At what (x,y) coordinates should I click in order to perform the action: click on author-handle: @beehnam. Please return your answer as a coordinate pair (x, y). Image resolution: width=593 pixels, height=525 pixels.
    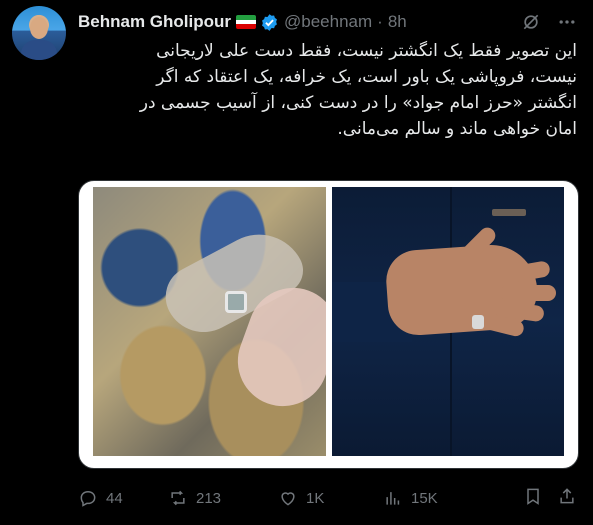
    Looking at the image, I should click on (328, 22).